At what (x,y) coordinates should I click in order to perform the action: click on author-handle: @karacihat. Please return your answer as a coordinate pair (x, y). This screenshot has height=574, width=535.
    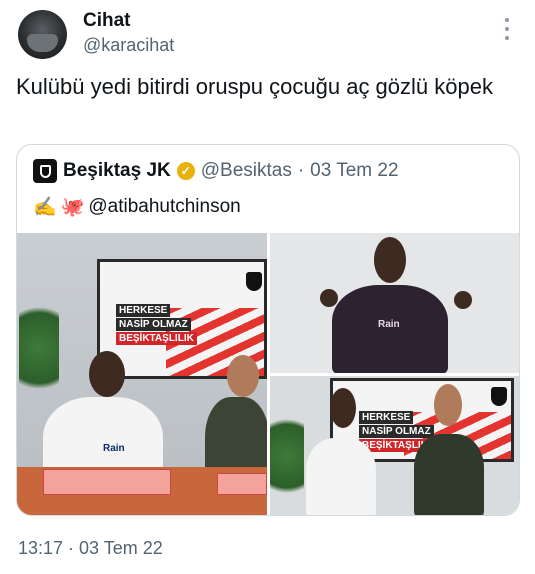
    Looking at the image, I should click on (128, 45).